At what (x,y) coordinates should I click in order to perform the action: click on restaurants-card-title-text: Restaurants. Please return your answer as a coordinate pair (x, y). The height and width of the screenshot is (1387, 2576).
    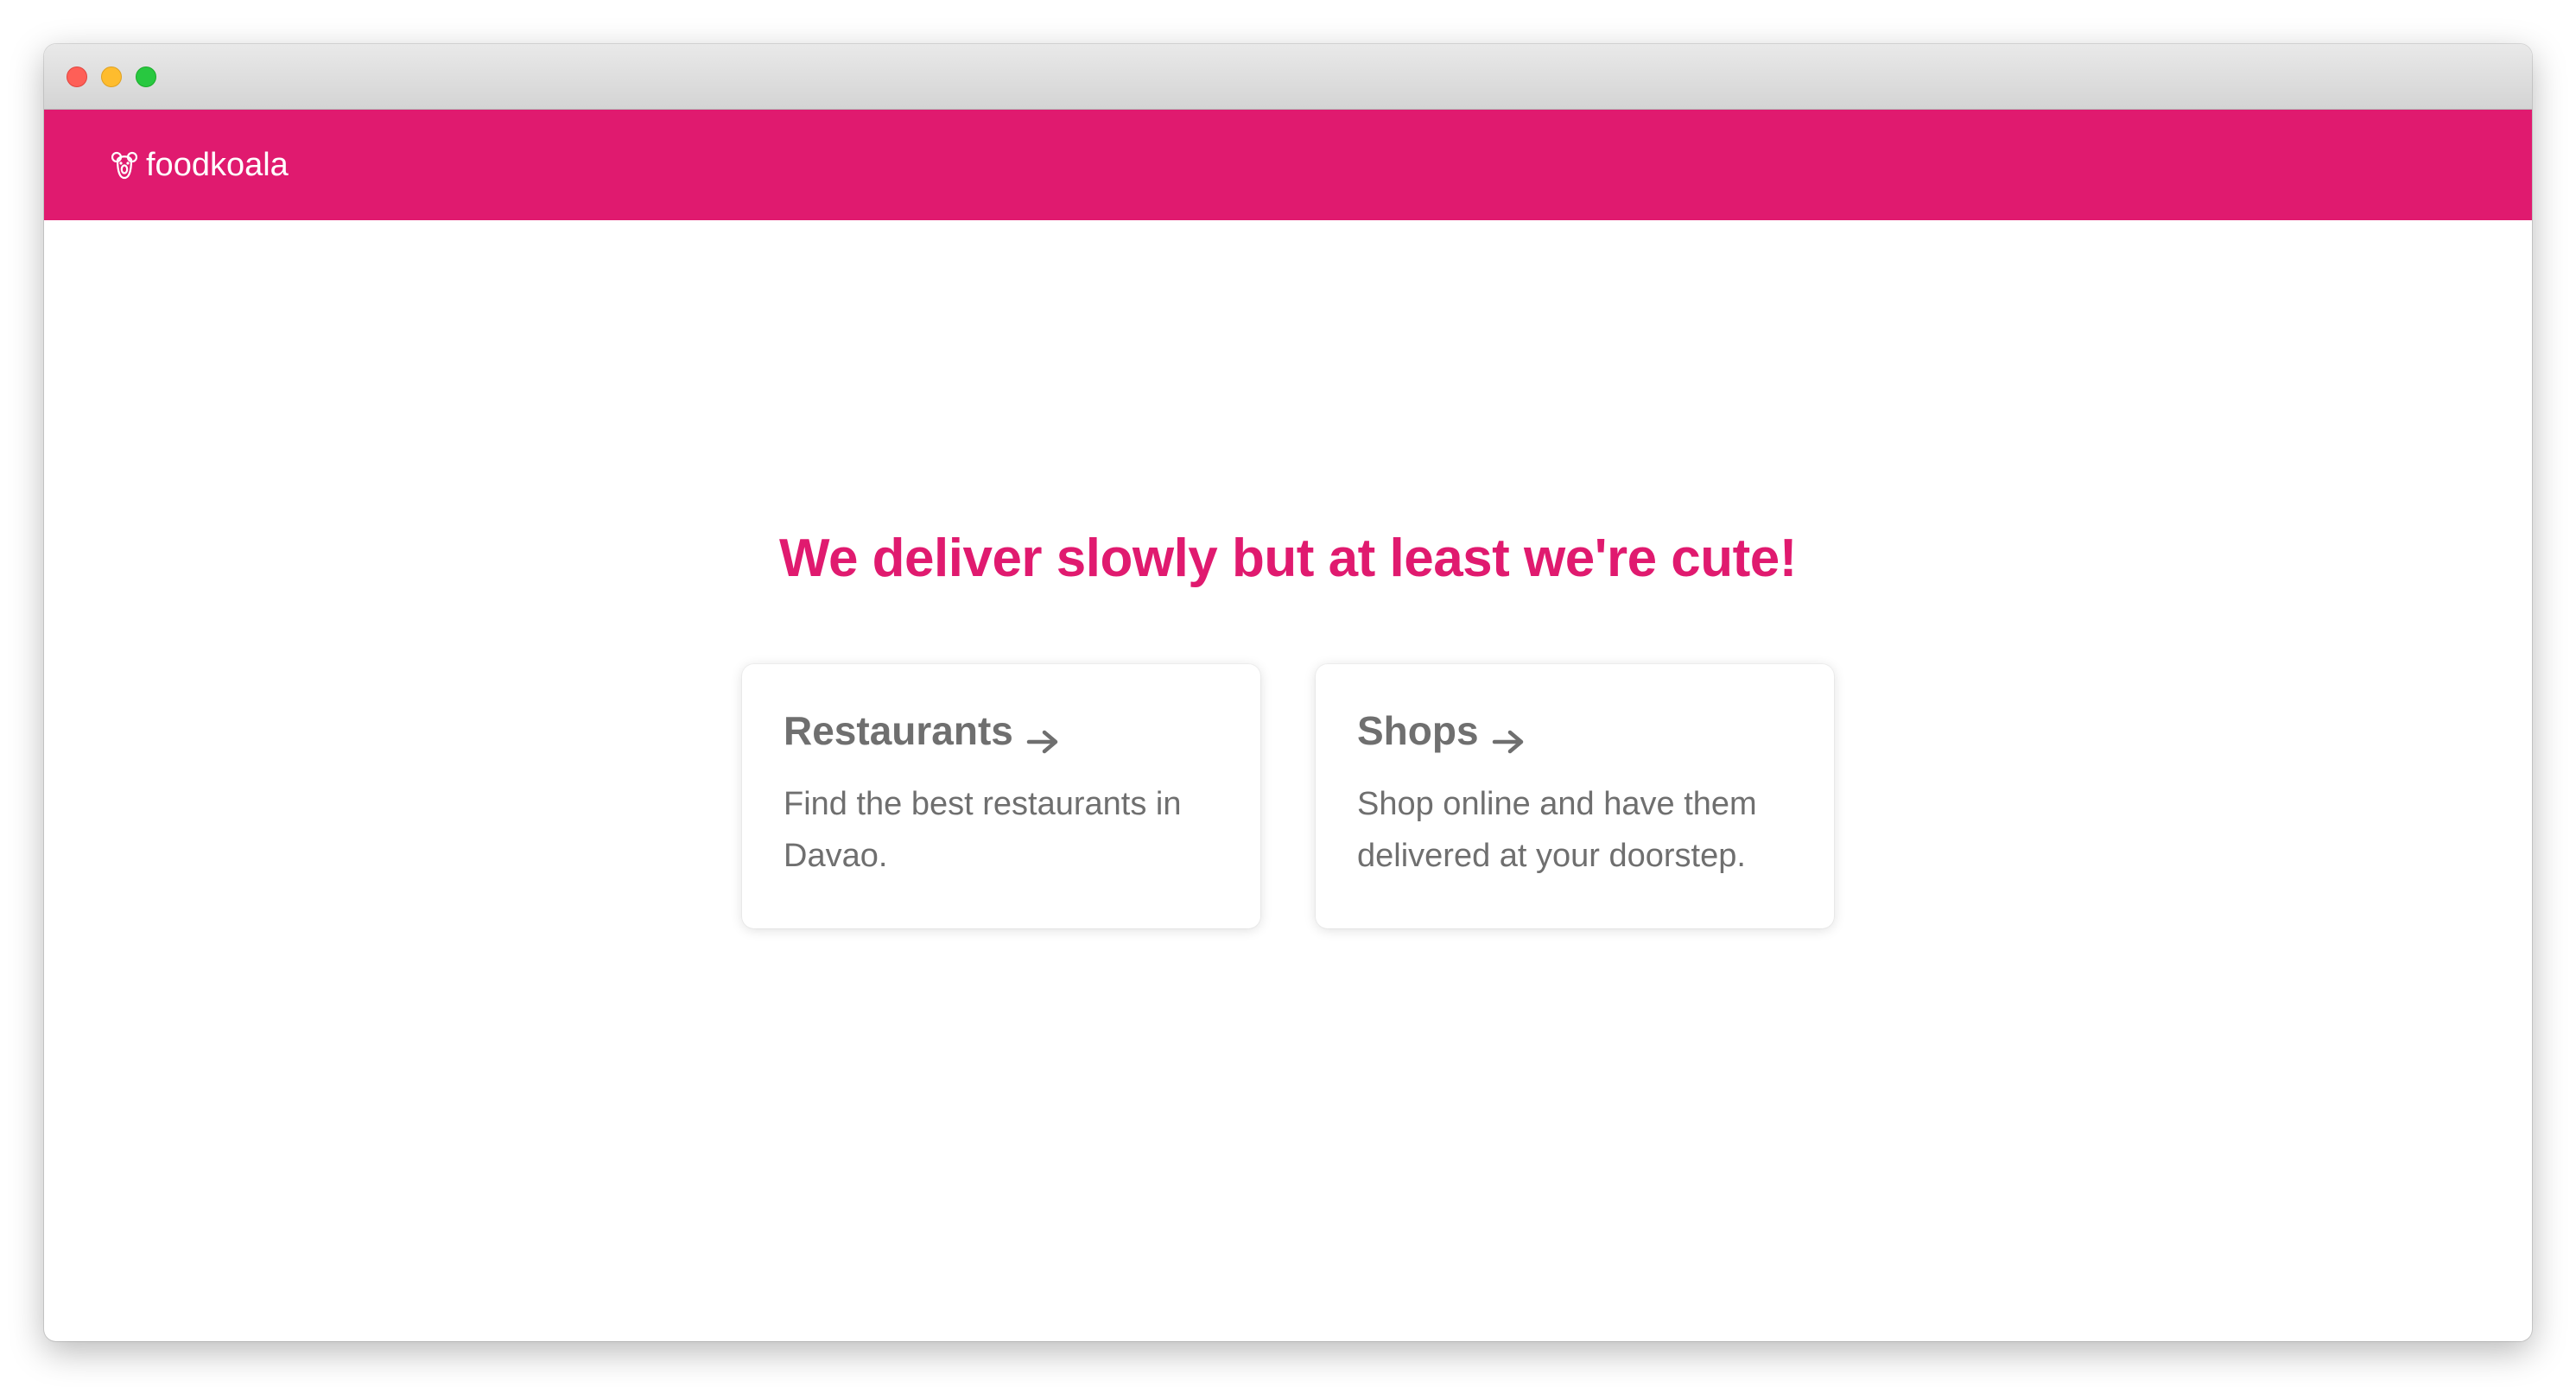
    Looking at the image, I should click on (898, 730).